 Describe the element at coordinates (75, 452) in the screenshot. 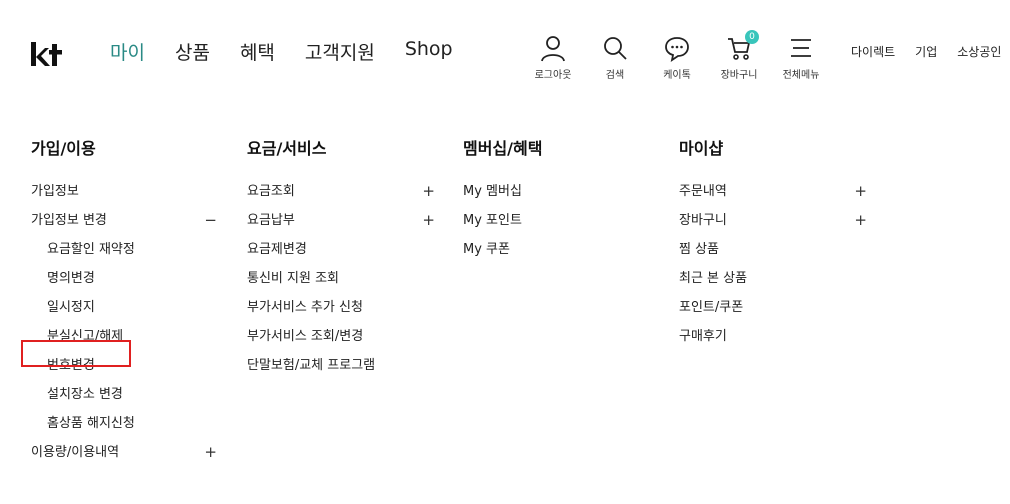

I see `menu-item-label: 이용량/이용내역` at that location.